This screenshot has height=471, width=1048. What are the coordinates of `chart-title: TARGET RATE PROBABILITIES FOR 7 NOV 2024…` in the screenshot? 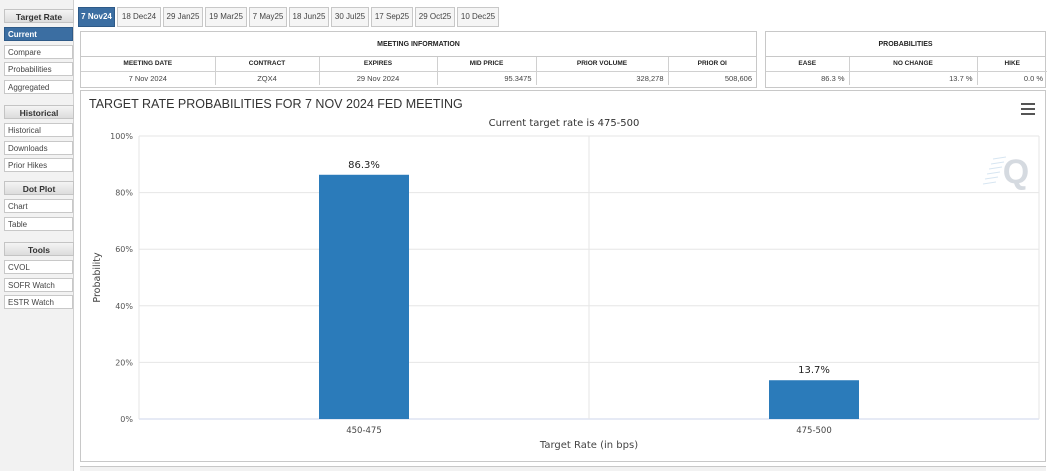 It's located at (276, 104).